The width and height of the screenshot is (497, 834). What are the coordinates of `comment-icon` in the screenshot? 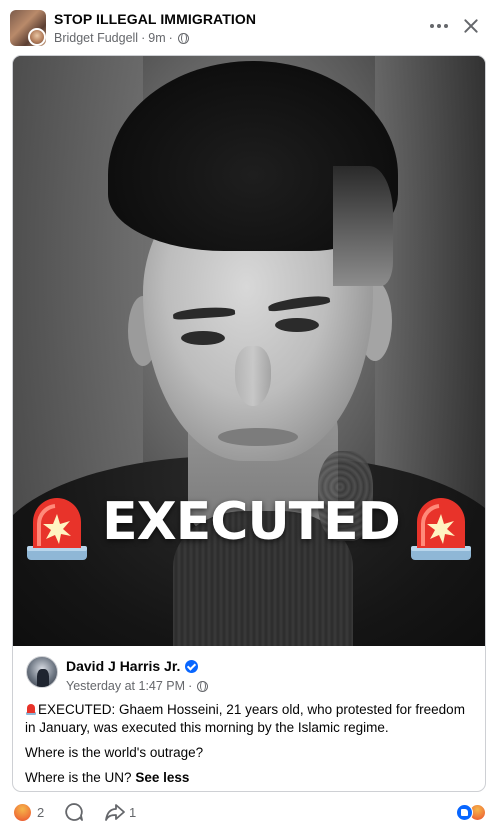 It's located at (74, 812).